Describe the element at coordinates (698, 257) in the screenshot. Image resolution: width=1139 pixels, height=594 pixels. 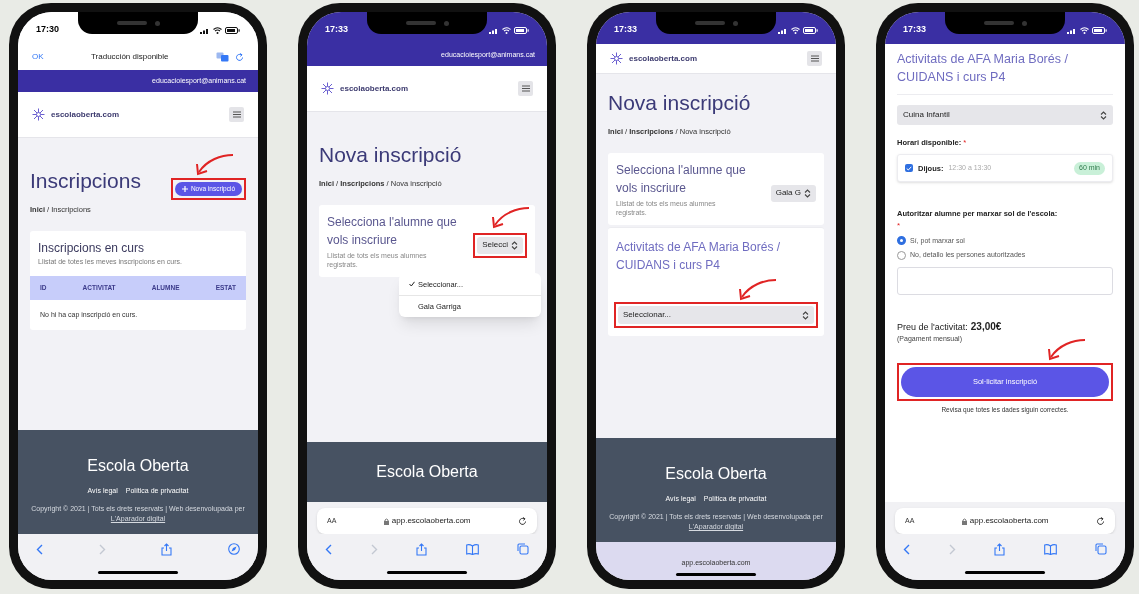
I see `card-title: Activitats de AFA Maria Borés / CUIDANS i curs P4` at that location.